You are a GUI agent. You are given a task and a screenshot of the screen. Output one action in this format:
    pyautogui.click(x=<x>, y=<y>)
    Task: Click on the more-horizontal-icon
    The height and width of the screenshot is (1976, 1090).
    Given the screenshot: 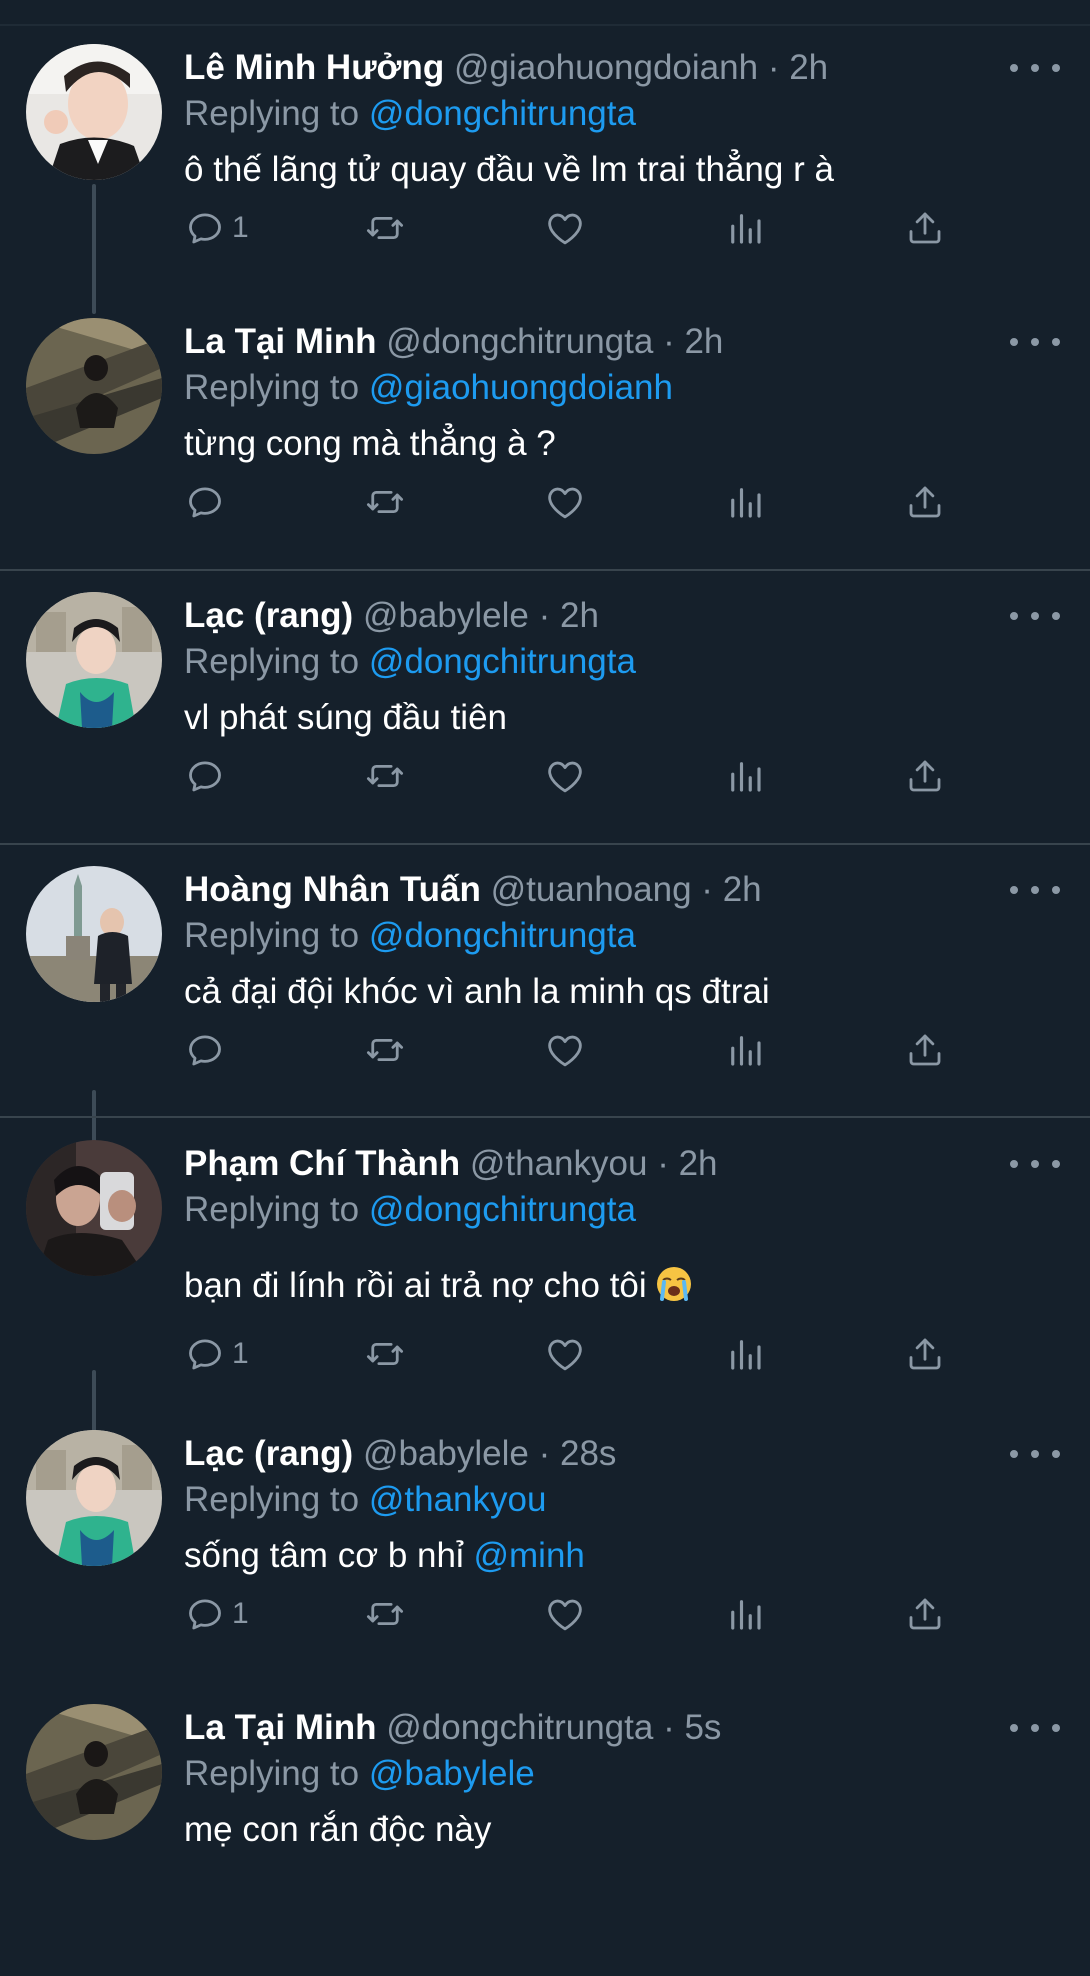 What is the action you would take?
    pyautogui.click(x=1014, y=1454)
    